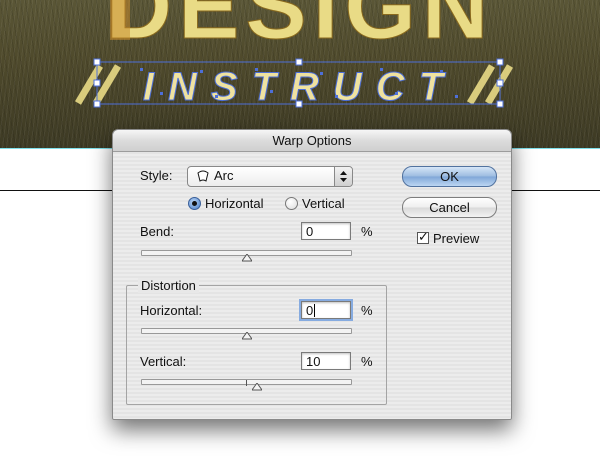  I want to click on dialog-titlebar: Warp Options, so click(312, 141).